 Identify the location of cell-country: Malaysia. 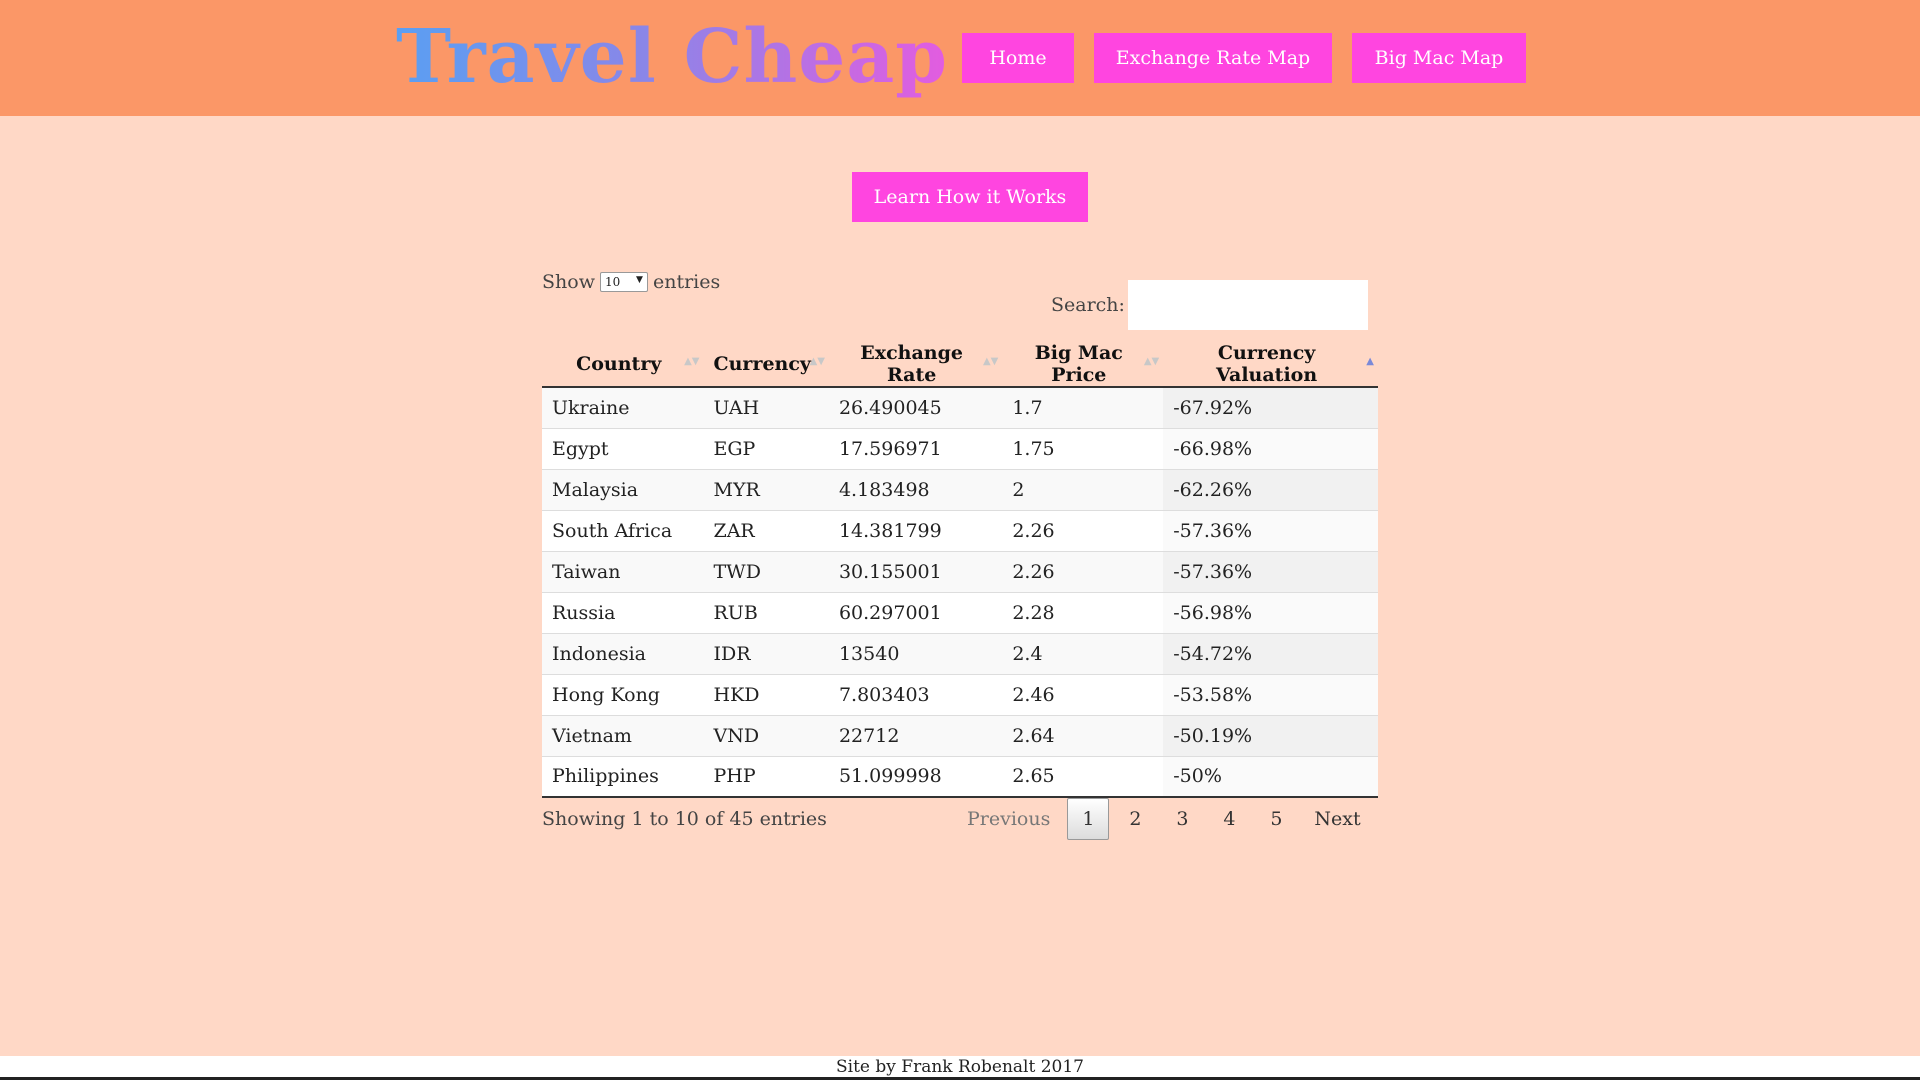
(623, 489).